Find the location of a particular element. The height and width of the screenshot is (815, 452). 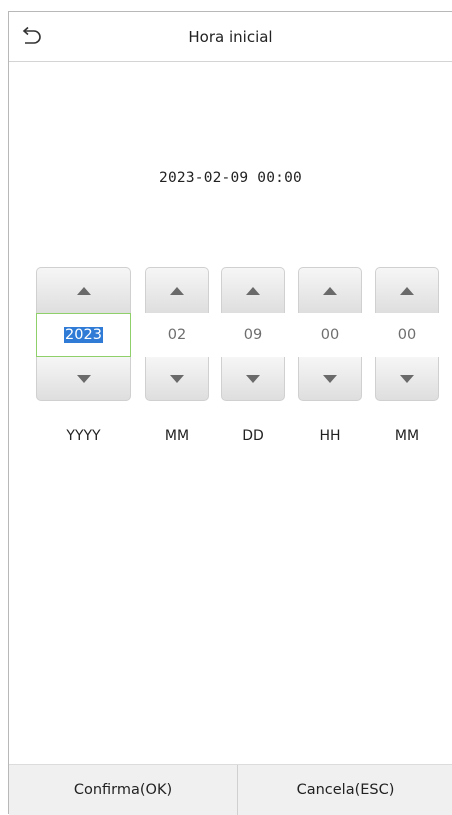

year-value: 2023 is located at coordinates (83, 335).